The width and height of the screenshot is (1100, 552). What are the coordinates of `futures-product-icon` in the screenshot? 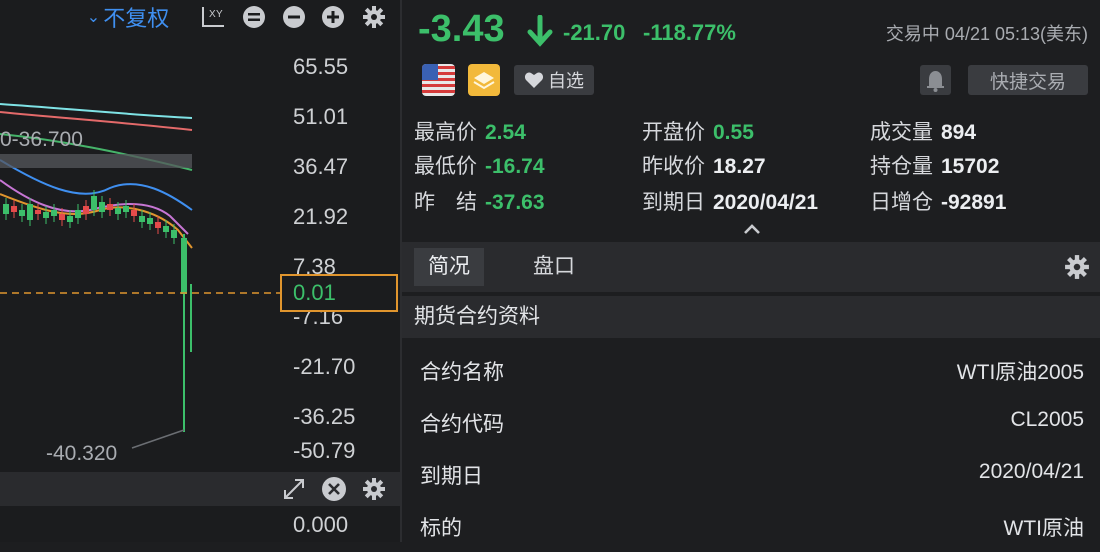 It's located at (484, 80).